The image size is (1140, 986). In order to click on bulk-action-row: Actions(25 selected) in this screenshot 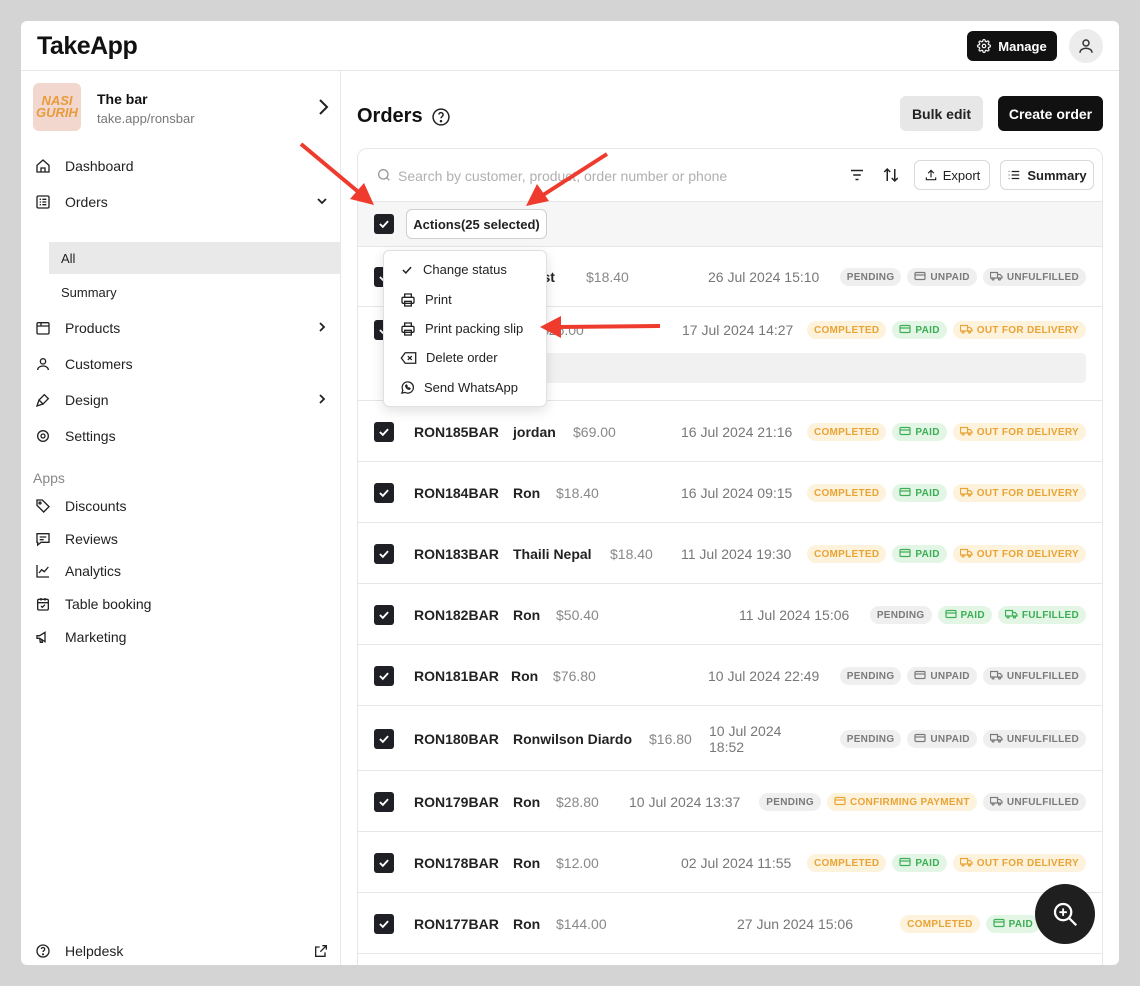, I will do `click(730, 224)`.